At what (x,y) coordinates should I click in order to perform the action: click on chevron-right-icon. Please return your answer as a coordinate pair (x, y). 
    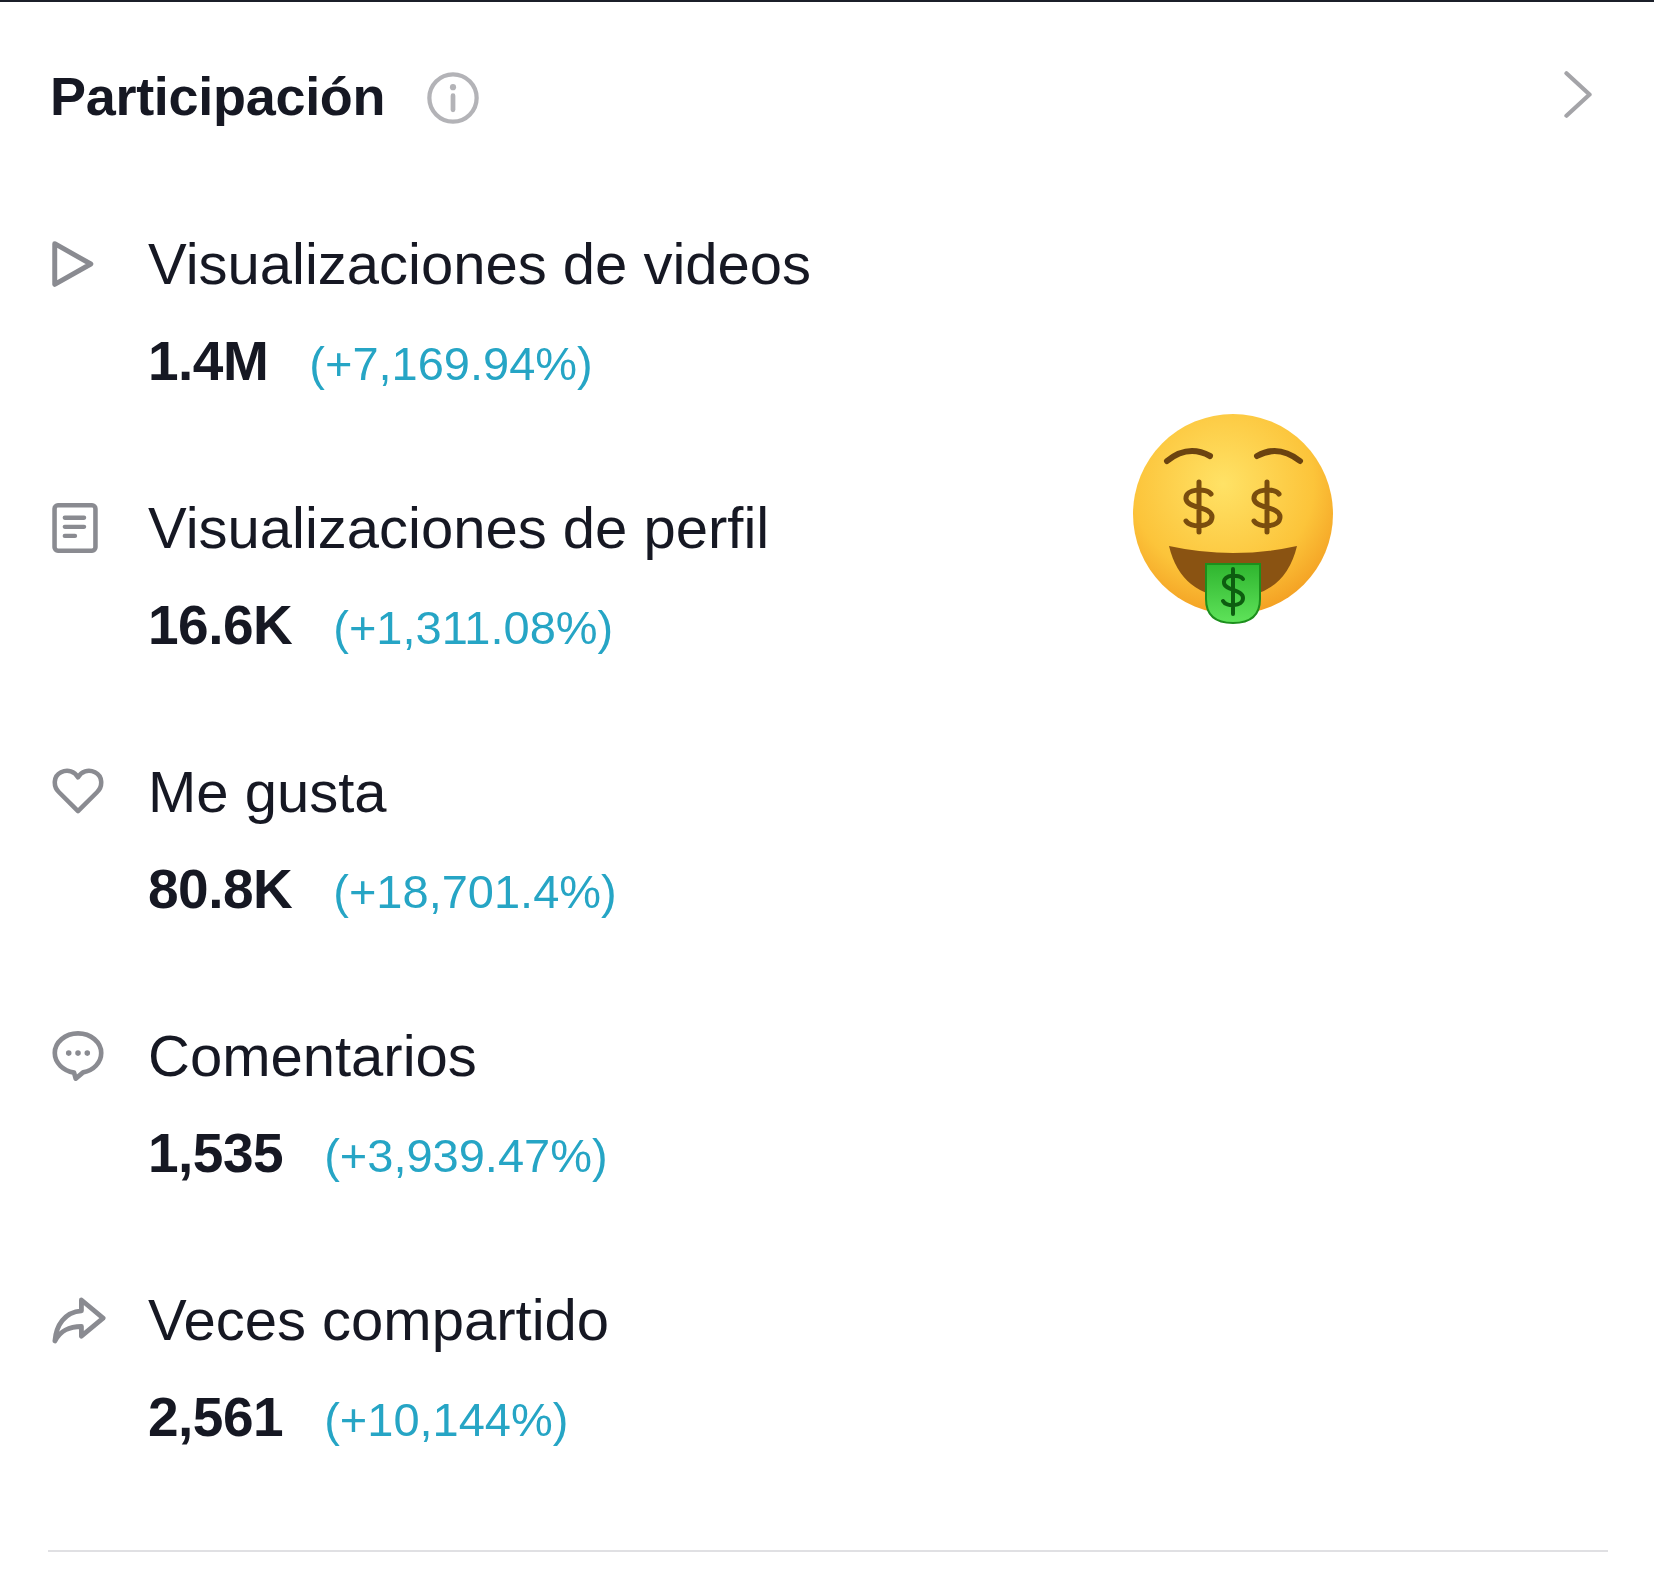
    Looking at the image, I should click on (1578, 94).